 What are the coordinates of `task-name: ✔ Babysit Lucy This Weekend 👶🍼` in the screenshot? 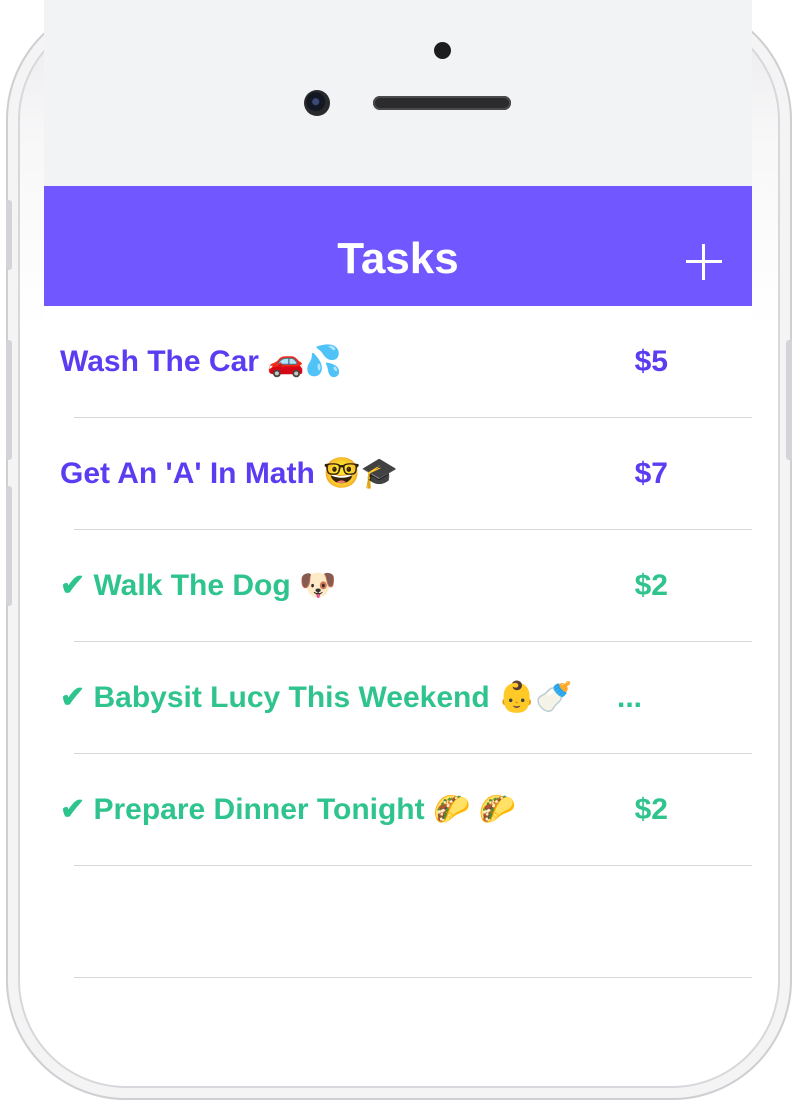 It's located at (316, 697).